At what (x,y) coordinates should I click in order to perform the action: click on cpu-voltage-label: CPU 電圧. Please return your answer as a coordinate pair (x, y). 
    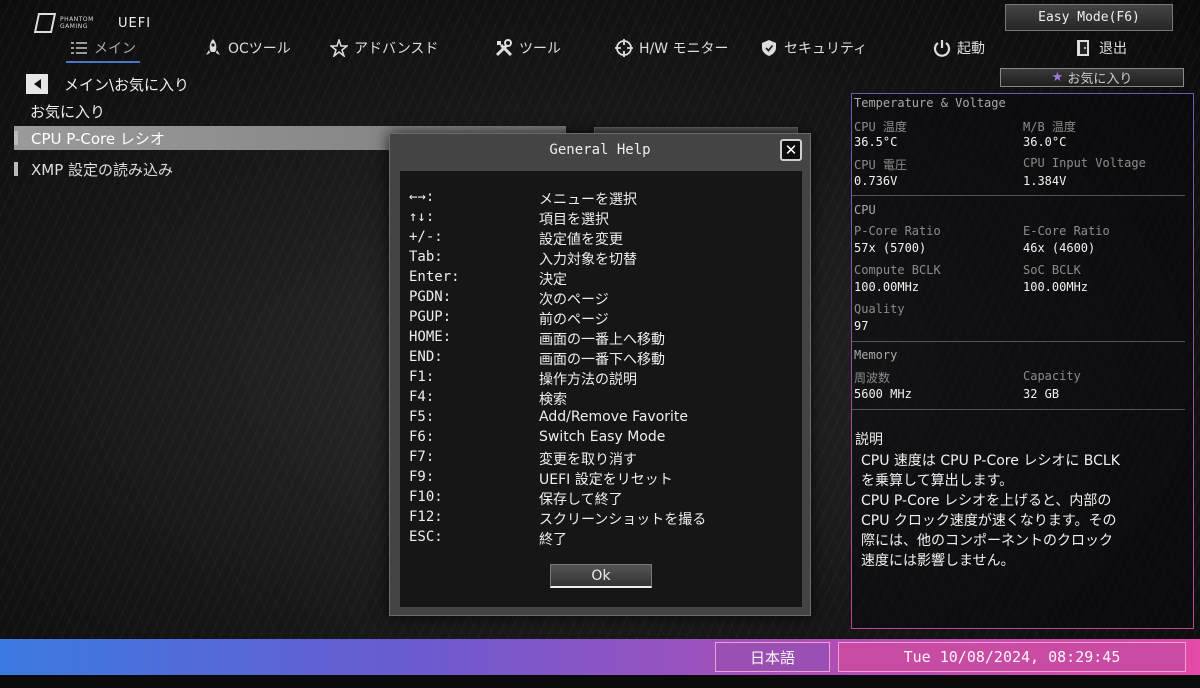
    Looking at the image, I should click on (880, 165).